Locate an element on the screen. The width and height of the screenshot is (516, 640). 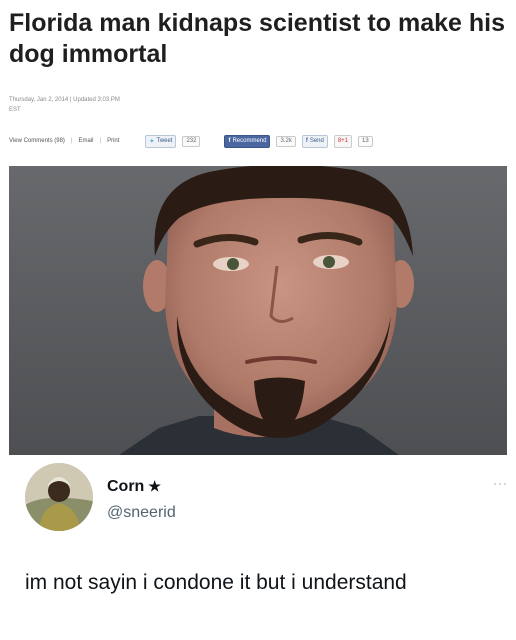
more-options-icon: ··· is located at coordinates (500, 483).